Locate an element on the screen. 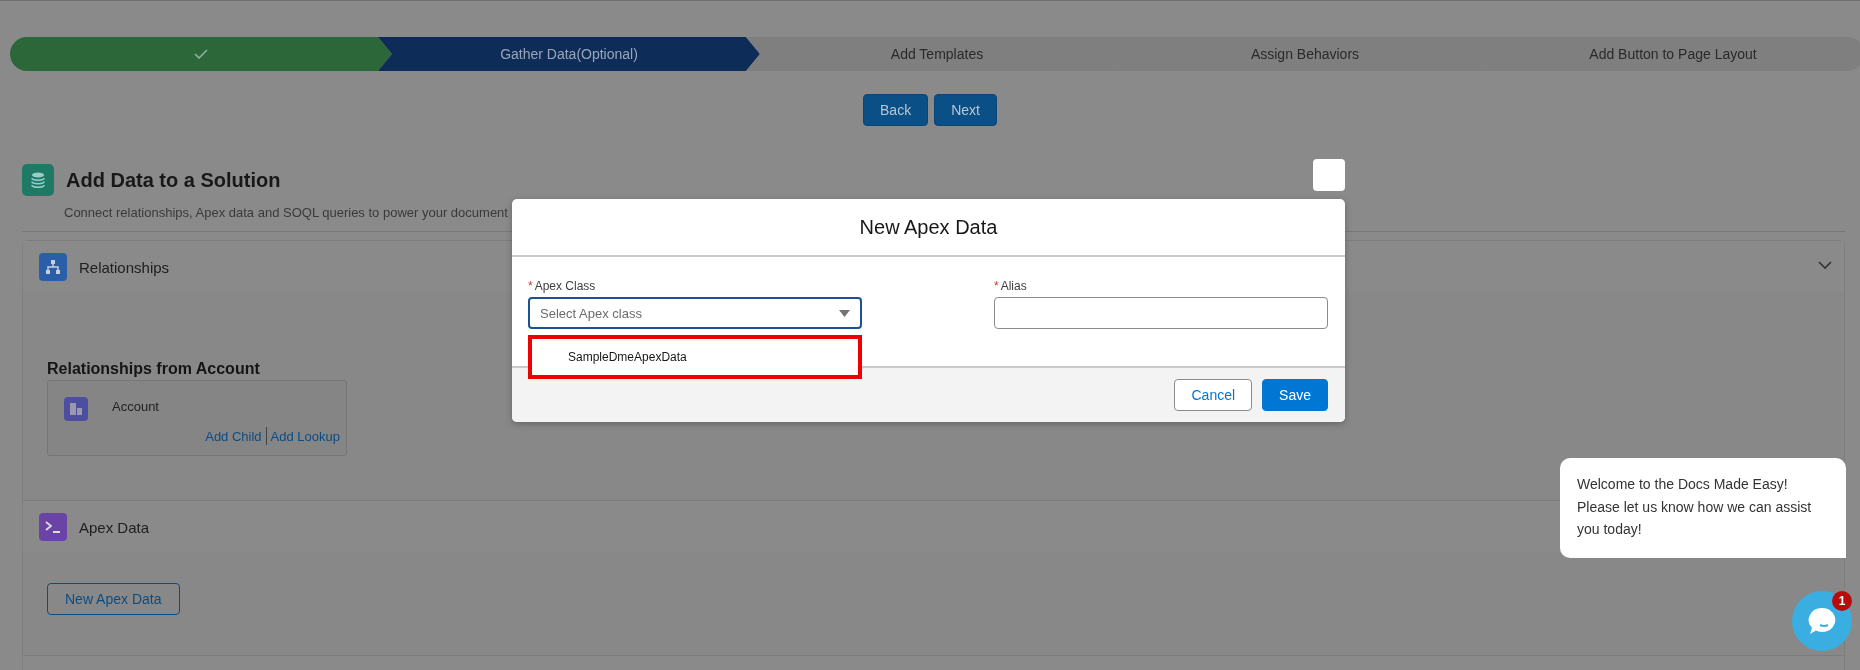  dropdown-icon is located at coordinates (844, 313).